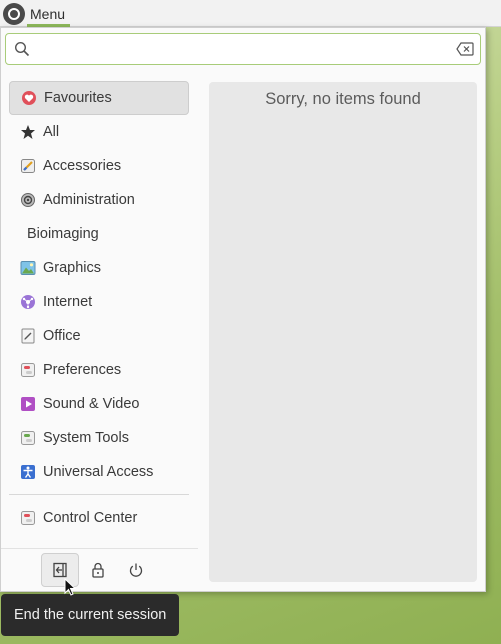  I want to click on category-accessories: Accessories, so click(99, 166).